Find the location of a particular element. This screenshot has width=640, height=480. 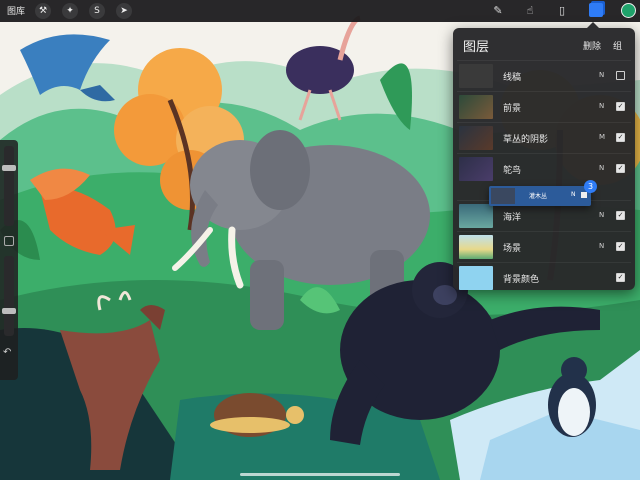

layer-name: 场景 is located at coordinates (512, 249).